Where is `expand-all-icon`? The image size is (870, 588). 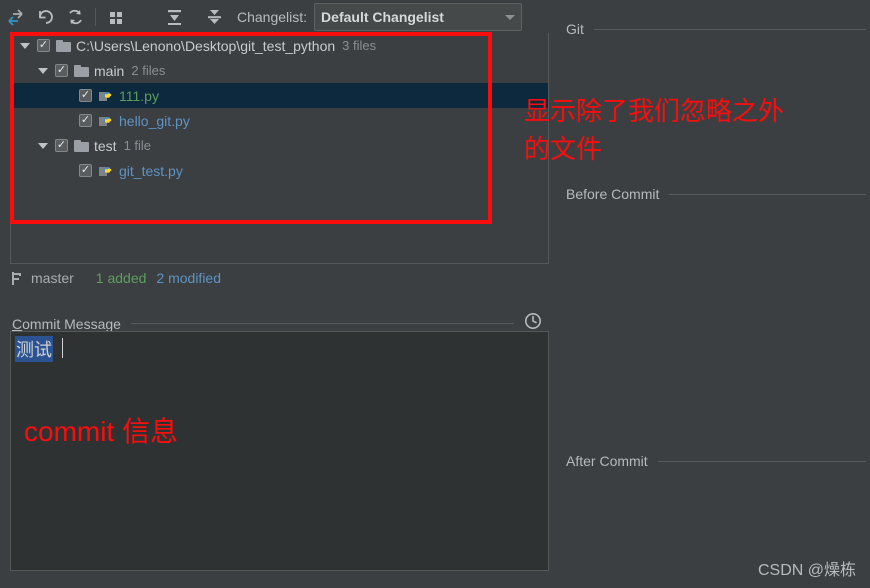 expand-all-icon is located at coordinates (174, 17).